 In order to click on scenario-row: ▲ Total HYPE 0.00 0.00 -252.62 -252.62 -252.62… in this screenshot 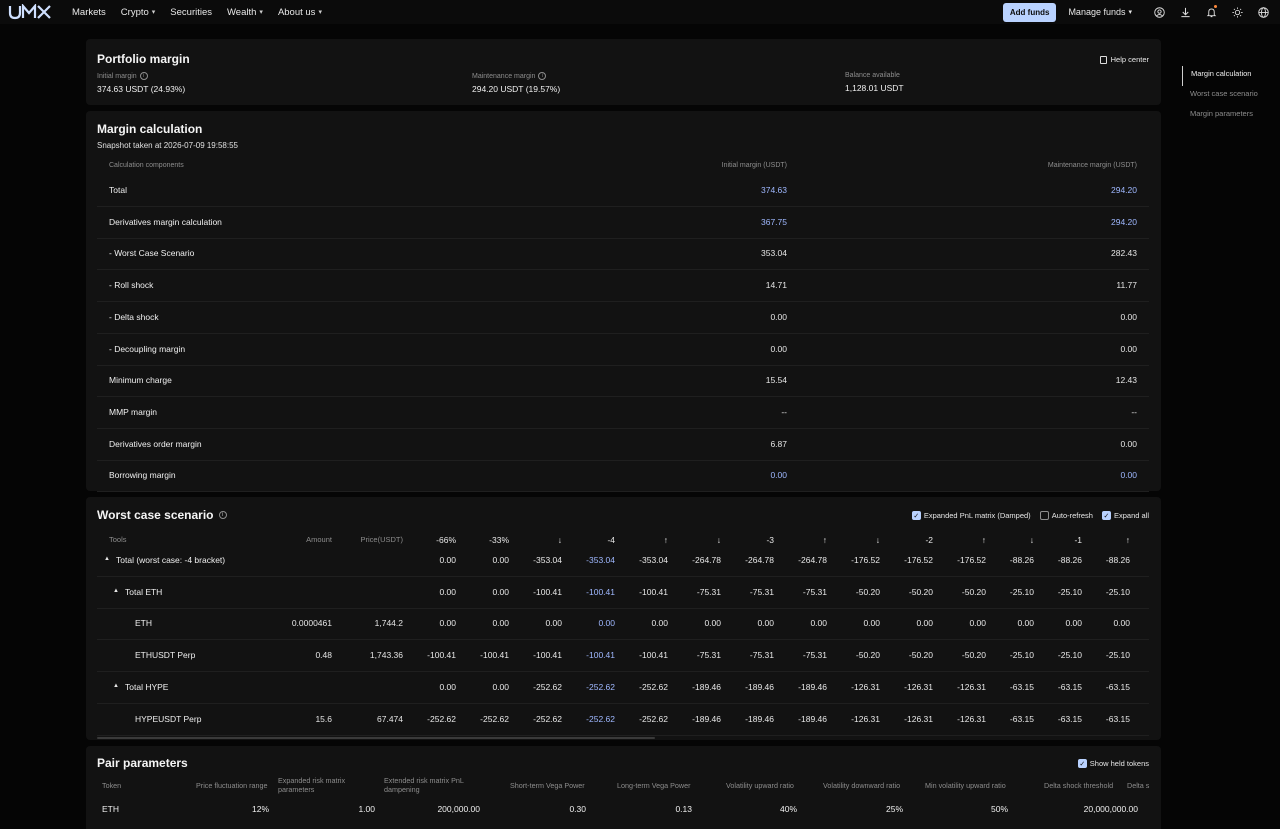, I will do `click(623, 688)`.